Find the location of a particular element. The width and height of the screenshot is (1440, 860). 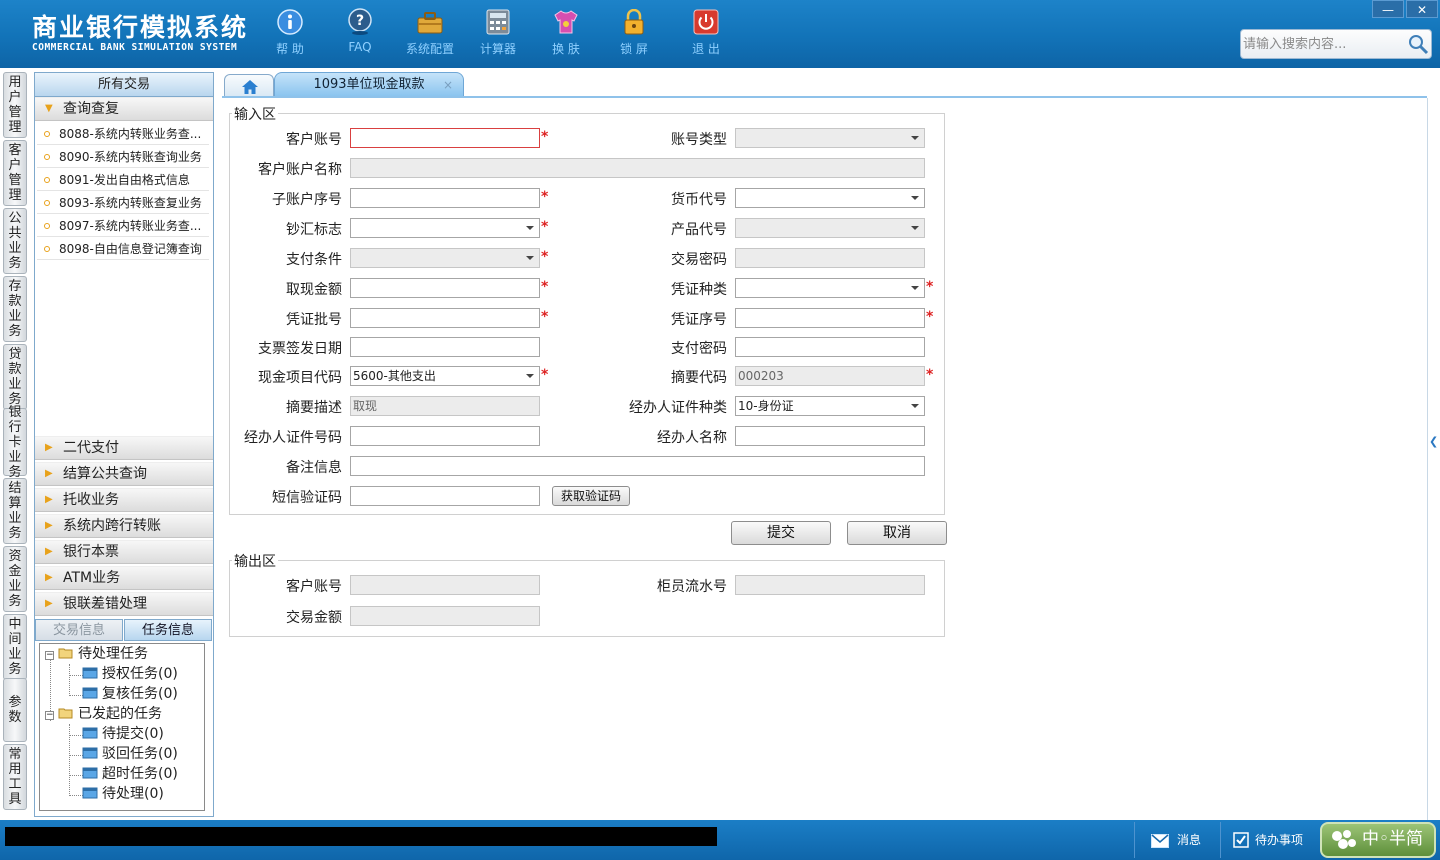

tree-node-review: 复核任务(0) is located at coordinates (130, 694).